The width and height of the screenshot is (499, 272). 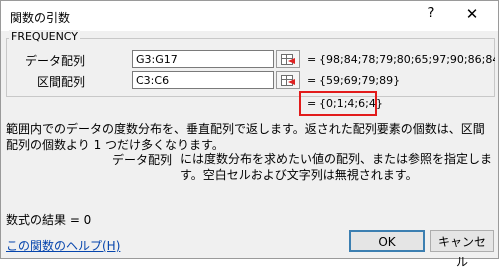 What do you see at coordinates (431, 13) in the screenshot?
I see `help-icon: ?` at bounding box center [431, 13].